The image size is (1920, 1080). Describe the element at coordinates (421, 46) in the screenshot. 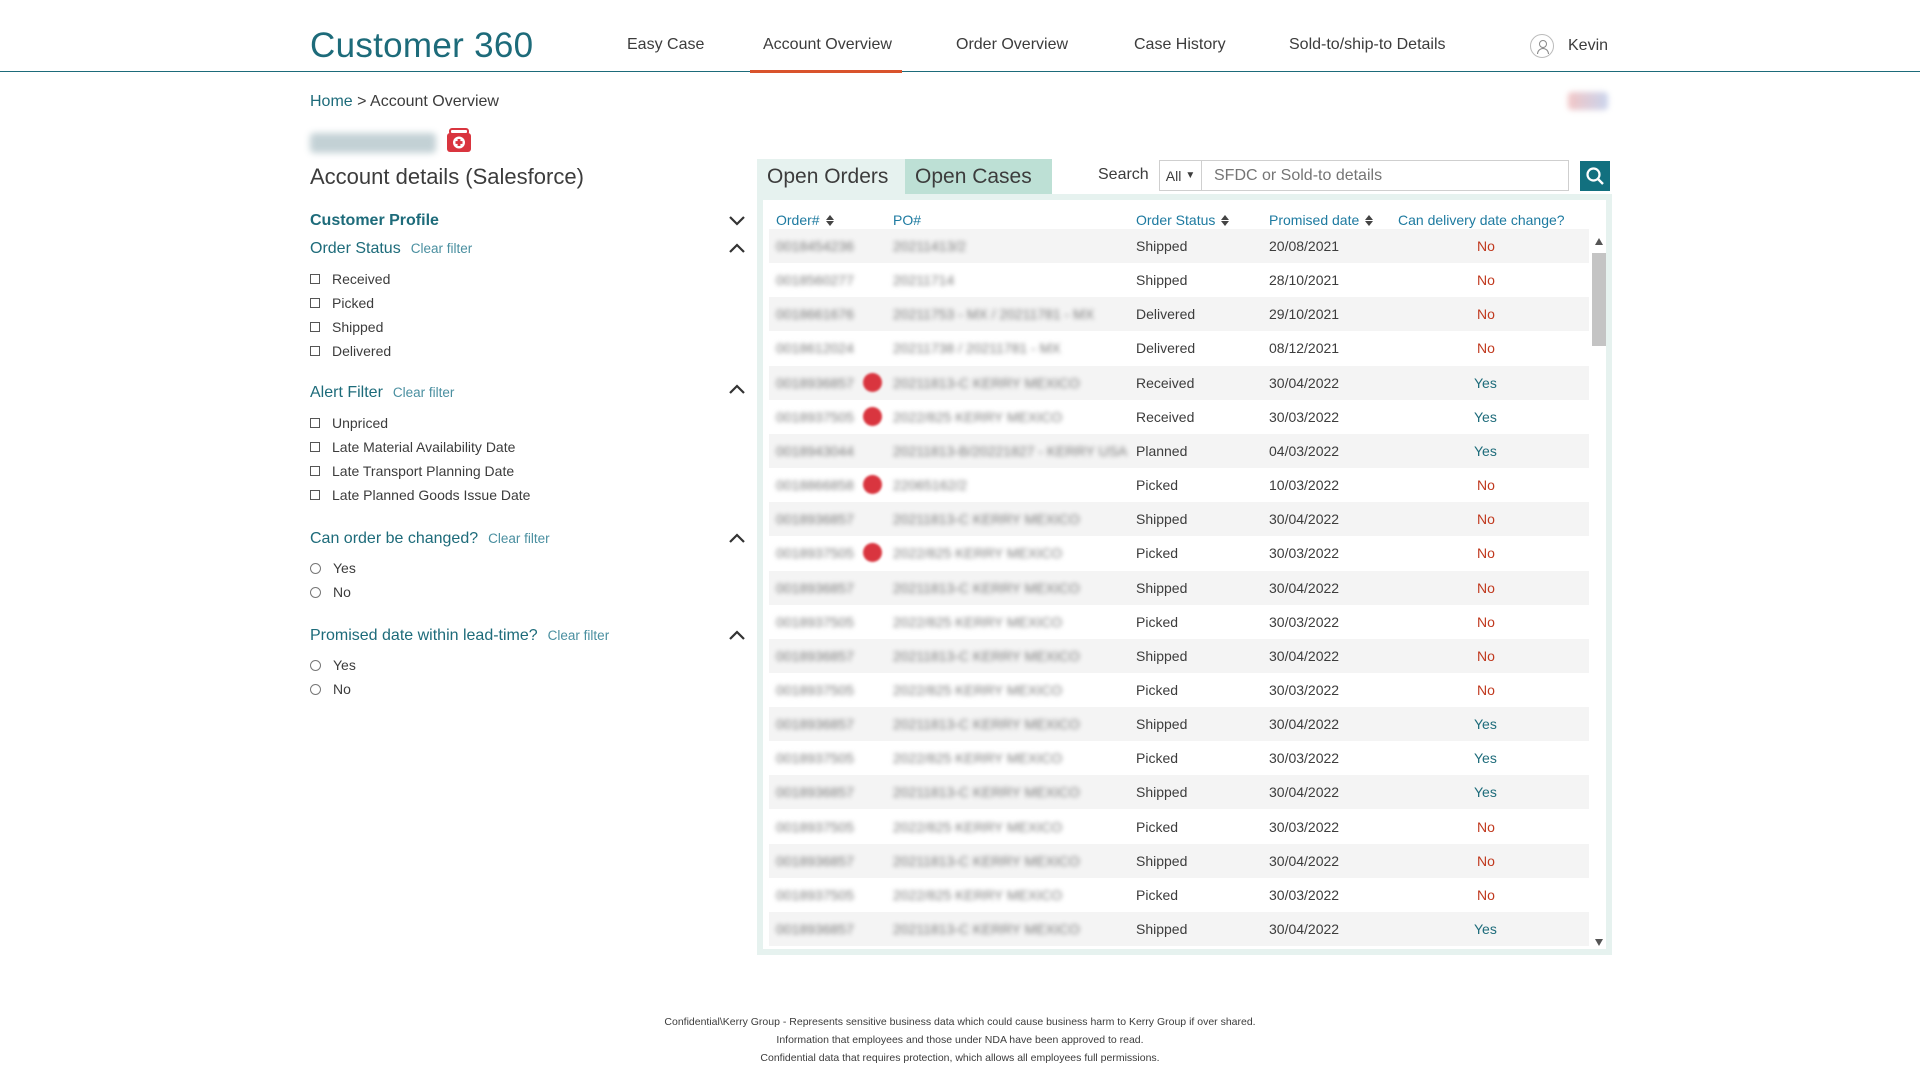

I see `brand-title: Customer 360` at that location.